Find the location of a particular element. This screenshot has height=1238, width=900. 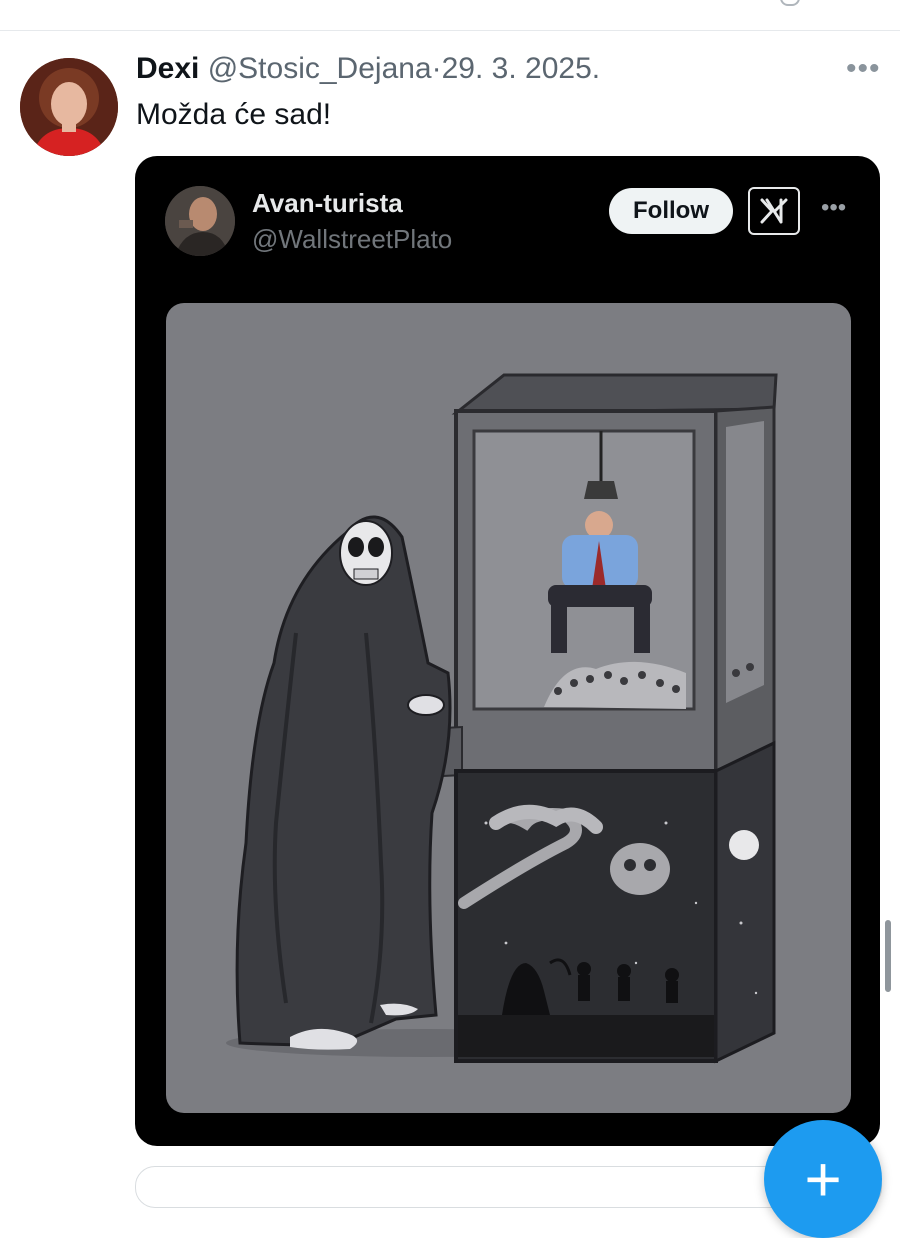

tweet-header: Dexi @Stosic_Dejana·29. 3. 2025. is located at coordinates (368, 69).